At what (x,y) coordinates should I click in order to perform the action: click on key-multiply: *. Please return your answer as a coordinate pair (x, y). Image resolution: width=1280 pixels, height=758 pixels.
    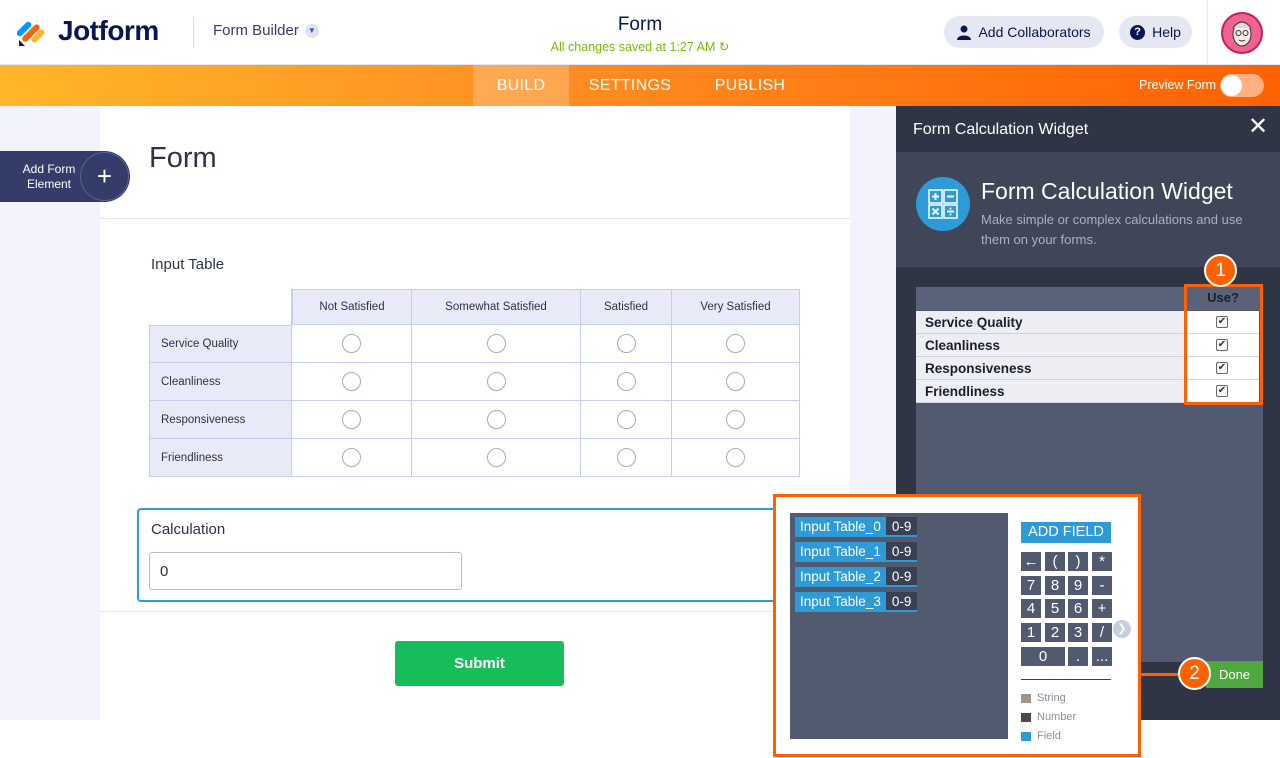
    Looking at the image, I should click on (1102, 561).